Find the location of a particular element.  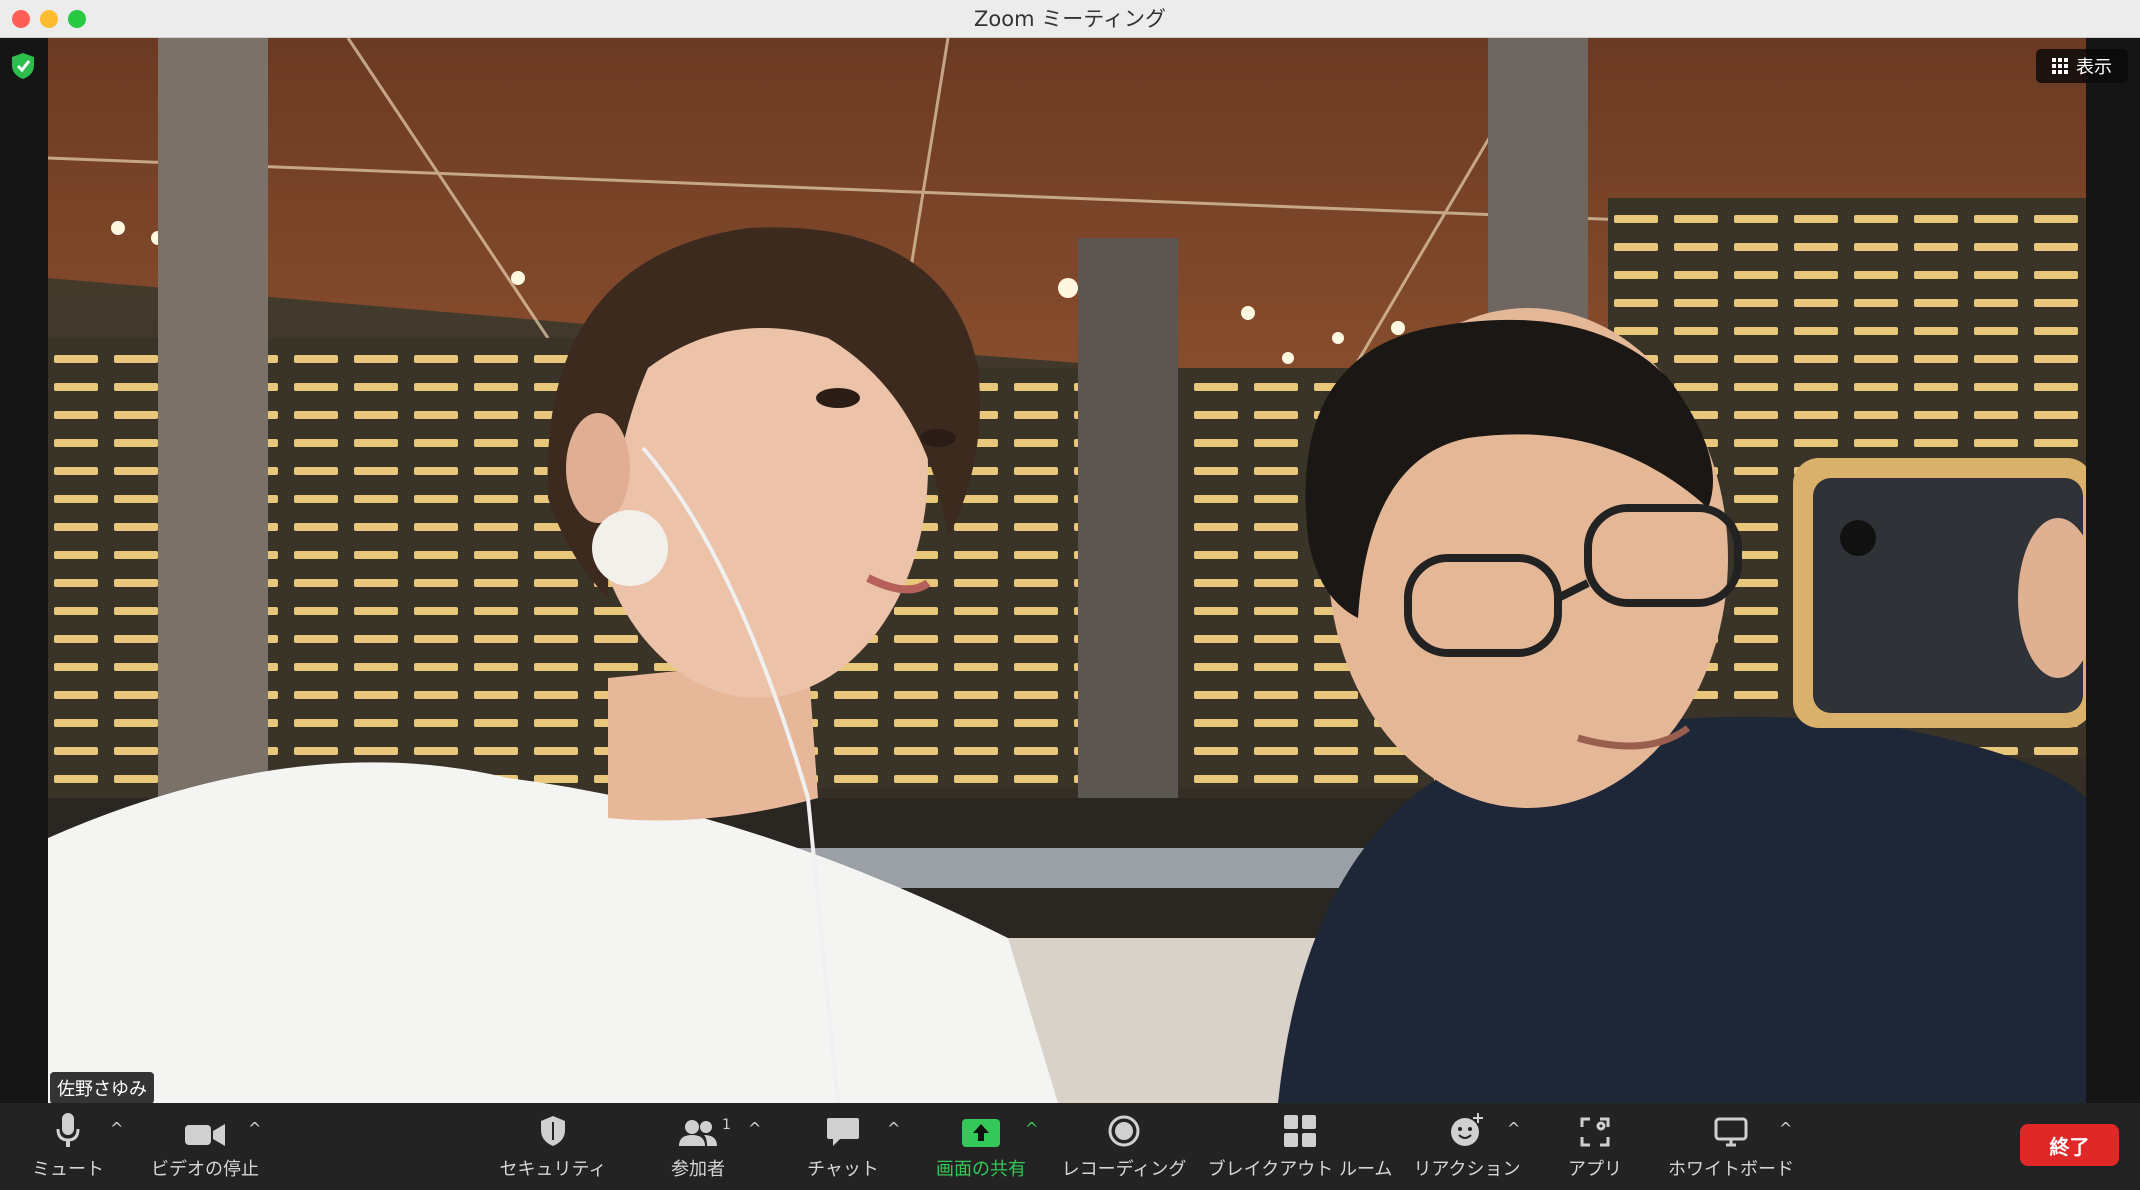

view-button: 表示 is located at coordinates (2082, 66).